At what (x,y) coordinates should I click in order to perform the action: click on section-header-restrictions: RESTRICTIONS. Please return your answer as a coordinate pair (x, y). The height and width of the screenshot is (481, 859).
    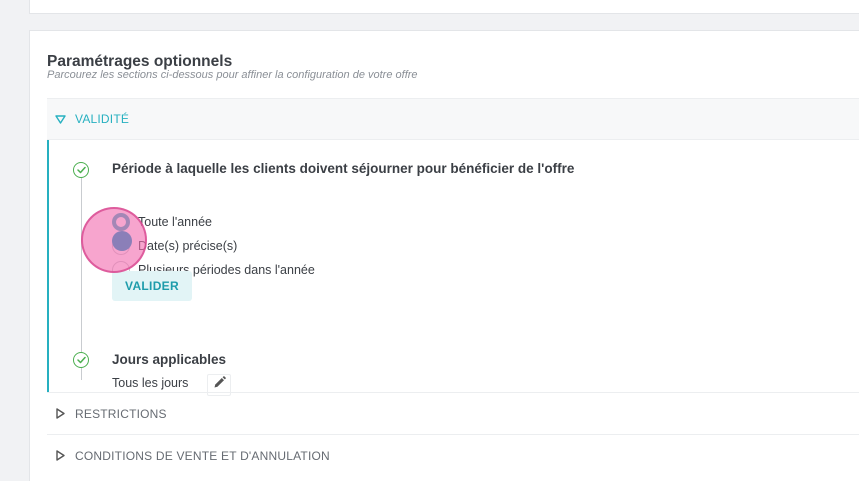
    Looking at the image, I should click on (453, 413).